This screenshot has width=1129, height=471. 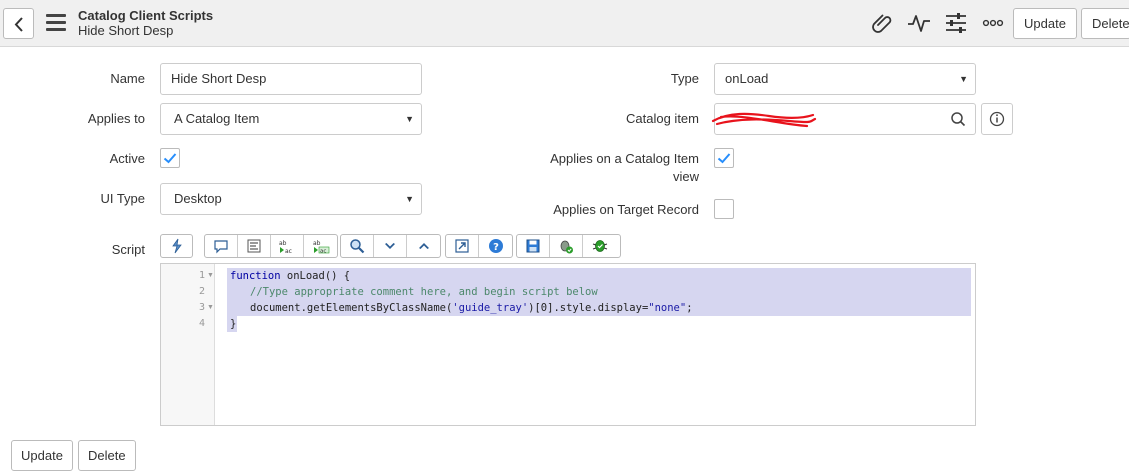 What do you see at coordinates (684, 78) in the screenshot?
I see `type-label: Type` at bounding box center [684, 78].